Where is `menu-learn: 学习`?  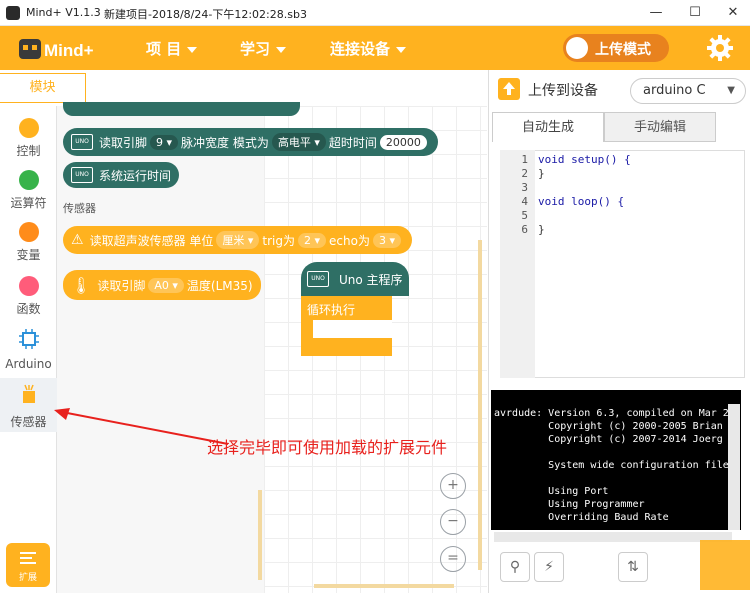 menu-learn: 学习 is located at coordinates (263, 48).